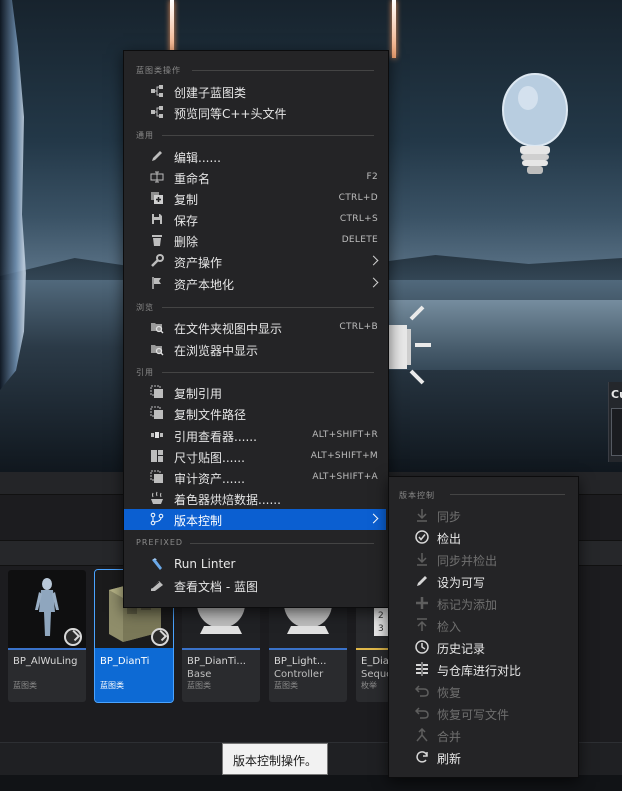 Image resolution: width=622 pixels, height=791 pixels. What do you see at coordinates (157, 112) in the screenshot?
I see `cpp-header-icon` at bounding box center [157, 112].